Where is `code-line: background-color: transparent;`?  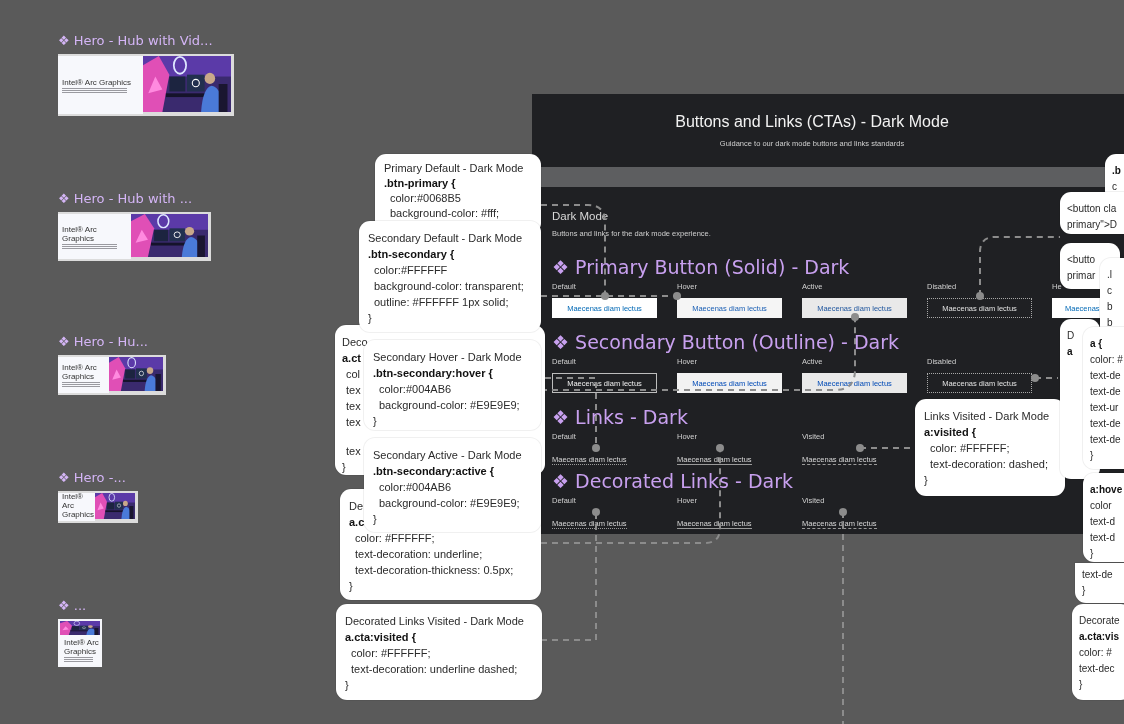 code-line: background-color: transparent; is located at coordinates (448, 286).